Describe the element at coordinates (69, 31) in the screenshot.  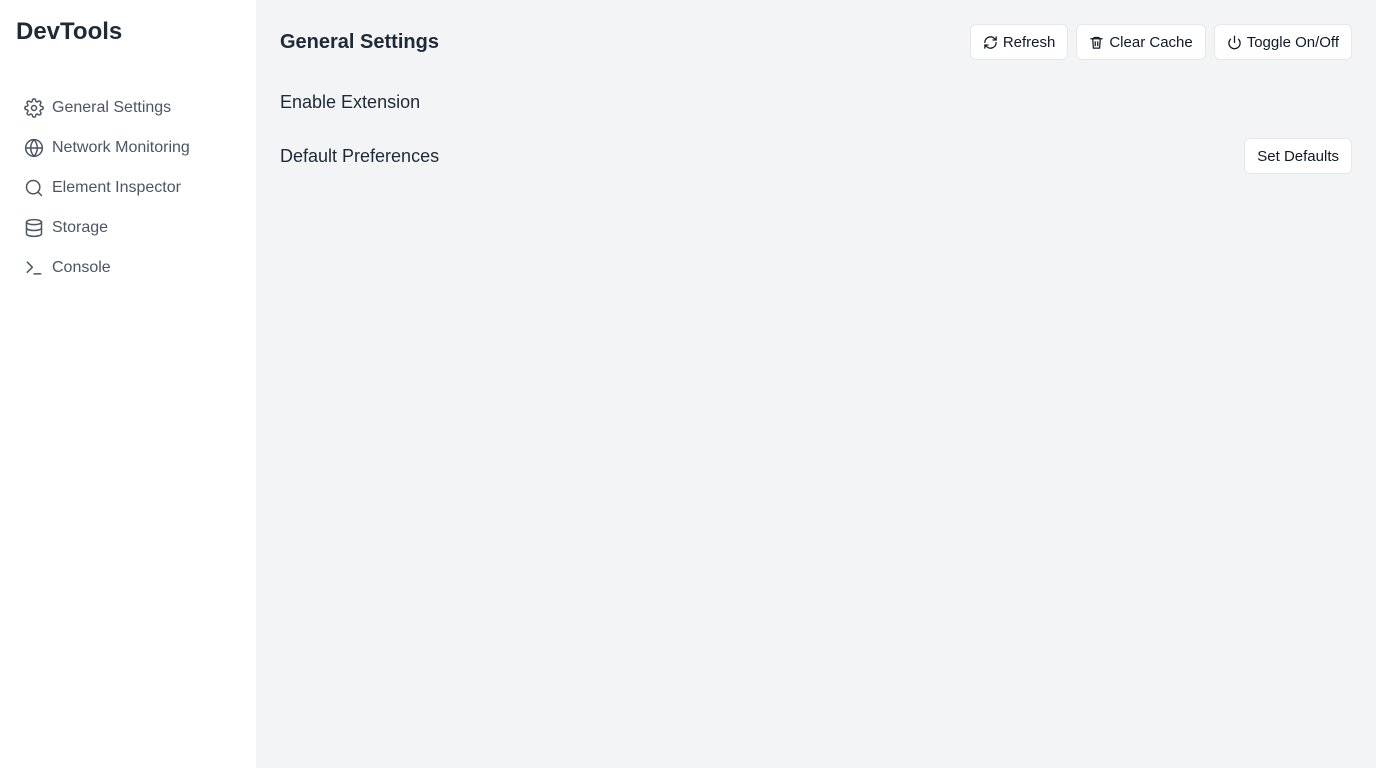
I see `app-title: DevTools` at that location.